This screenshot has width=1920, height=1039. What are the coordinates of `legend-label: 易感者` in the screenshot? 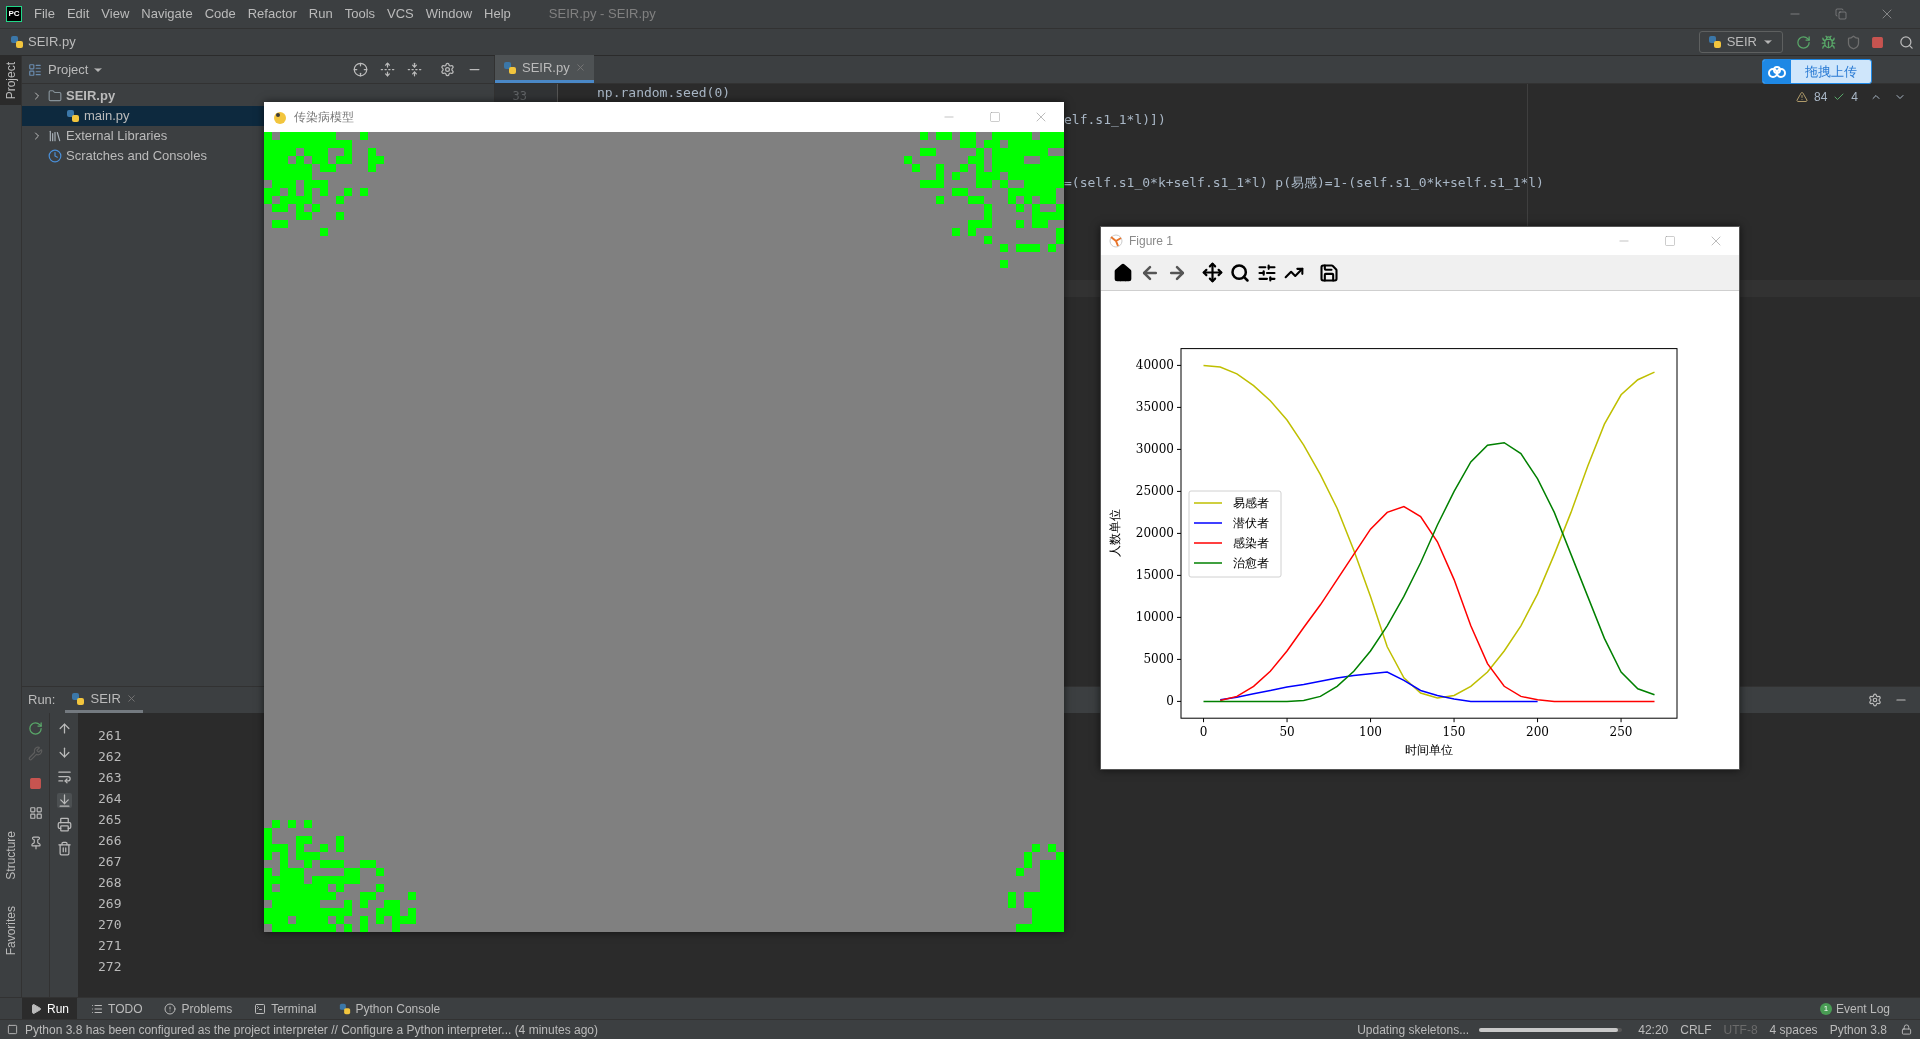 It's located at (1251, 503).